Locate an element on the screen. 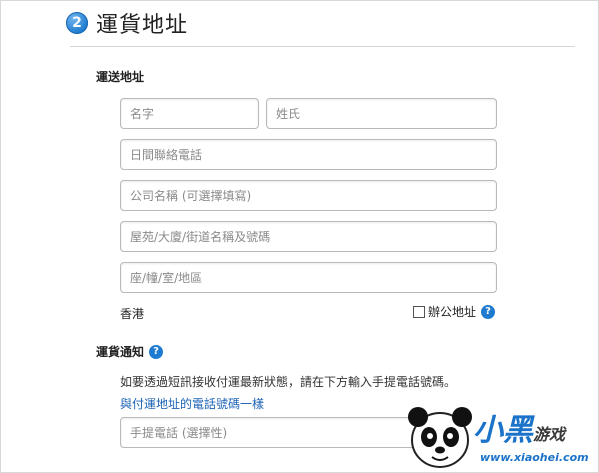  notification-section-title: 運貨通知 ? is located at coordinates (130, 351).